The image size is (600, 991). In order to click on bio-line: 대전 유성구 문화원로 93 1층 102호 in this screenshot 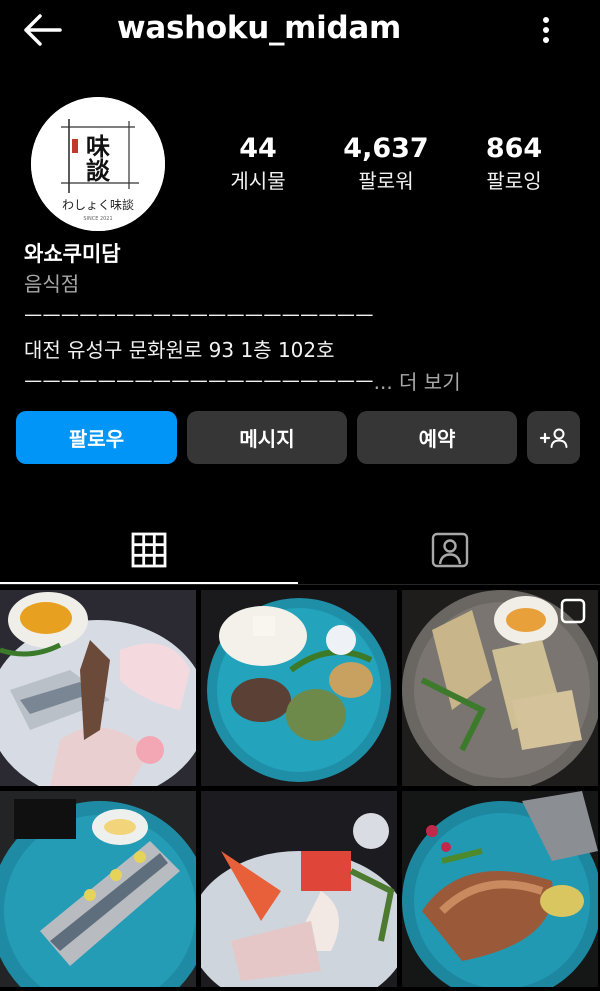, I will do `click(179, 350)`.